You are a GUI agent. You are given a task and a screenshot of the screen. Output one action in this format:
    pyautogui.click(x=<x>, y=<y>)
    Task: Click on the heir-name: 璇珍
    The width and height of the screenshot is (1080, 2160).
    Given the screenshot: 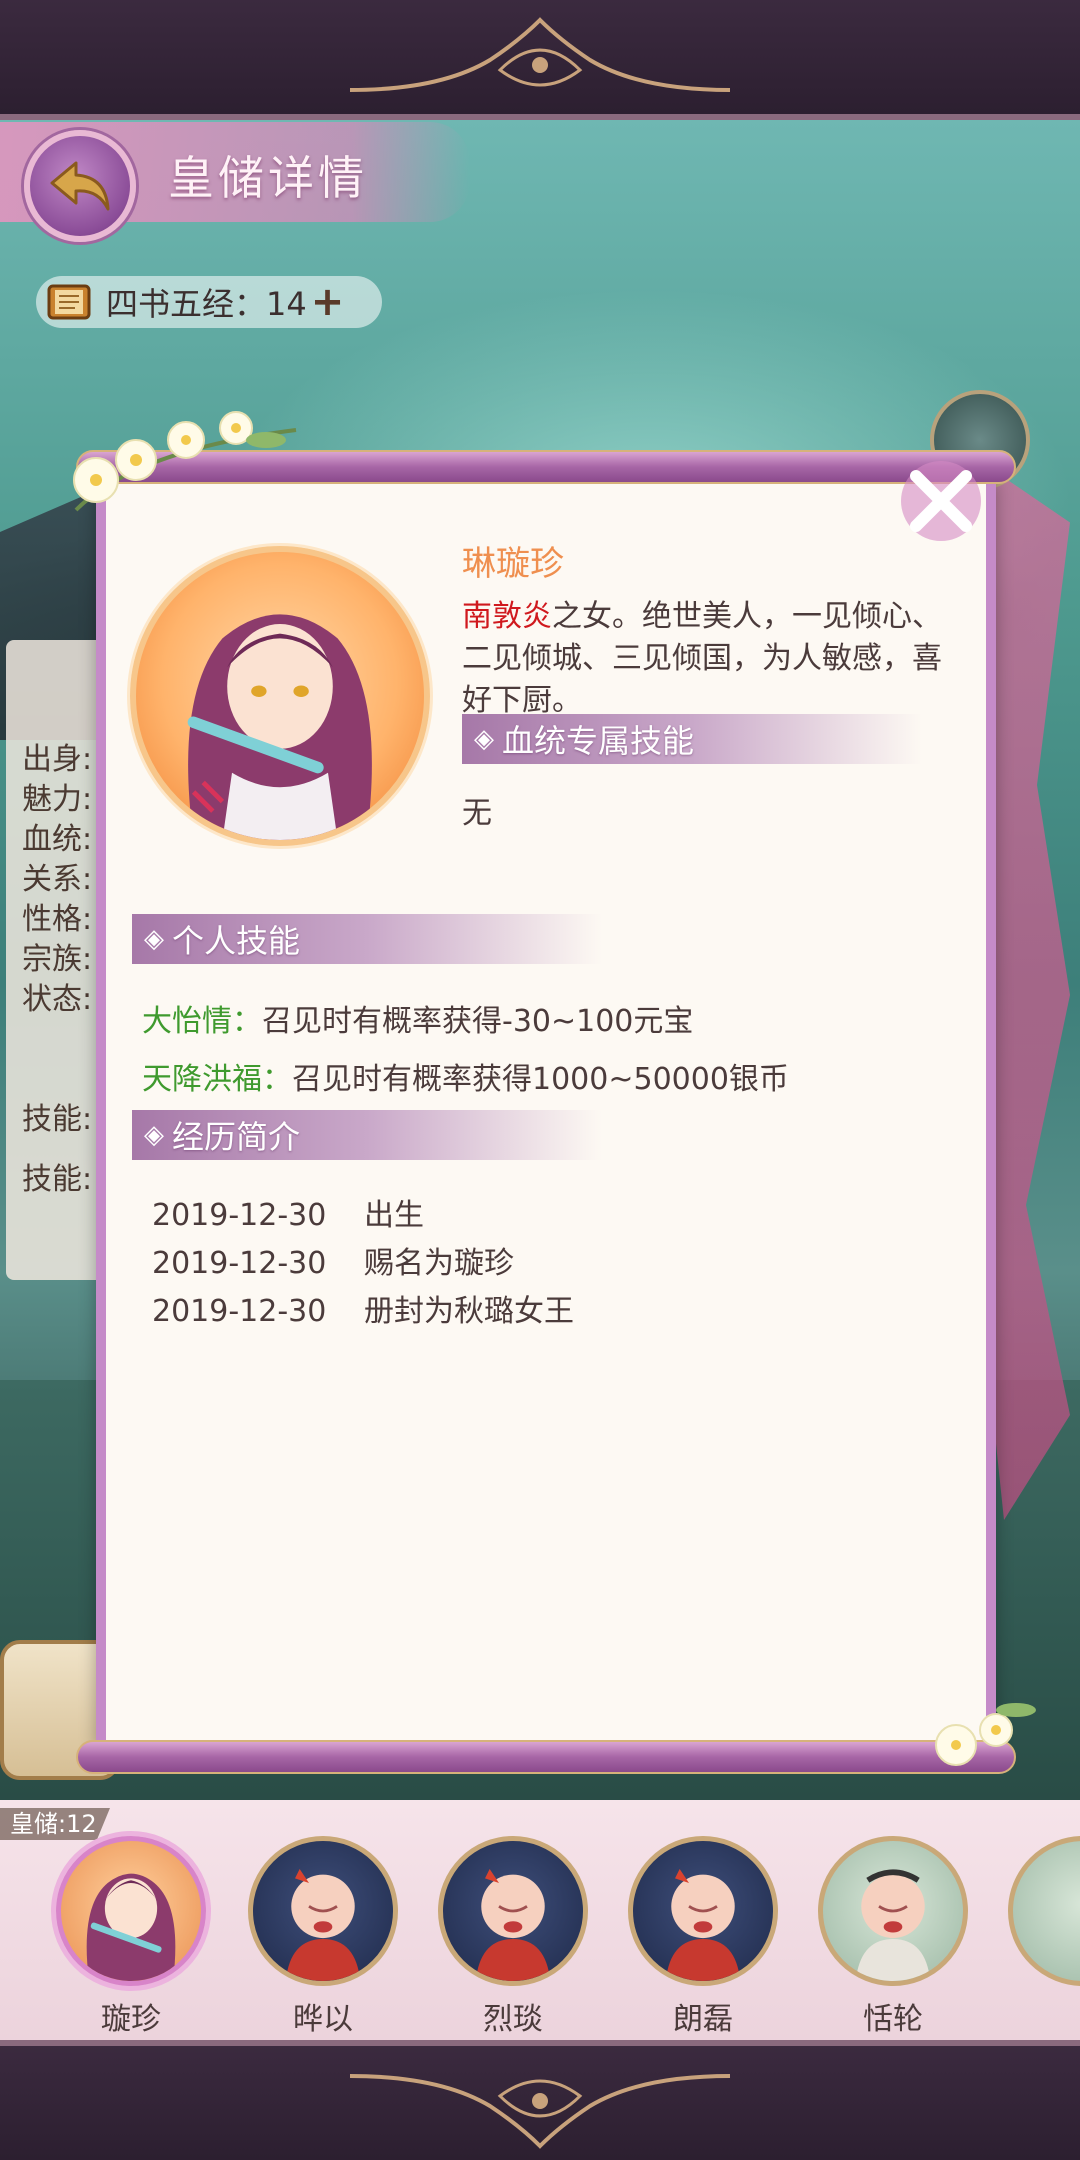 What is the action you would take?
    pyautogui.click(x=131, y=2019)
    